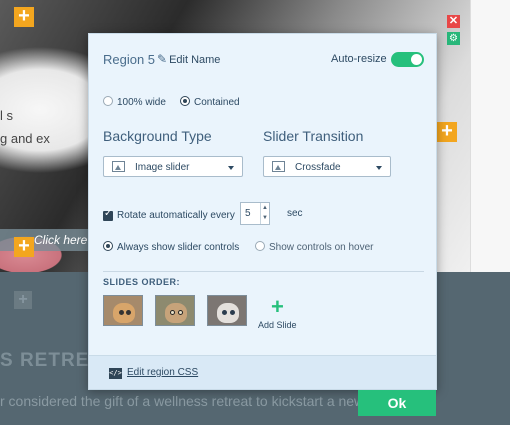 The image size is (510, 425). Describe the element at coordinates (176, 215) in the screenshot. I see `rotate-label: Rotate automatically every` at that location.